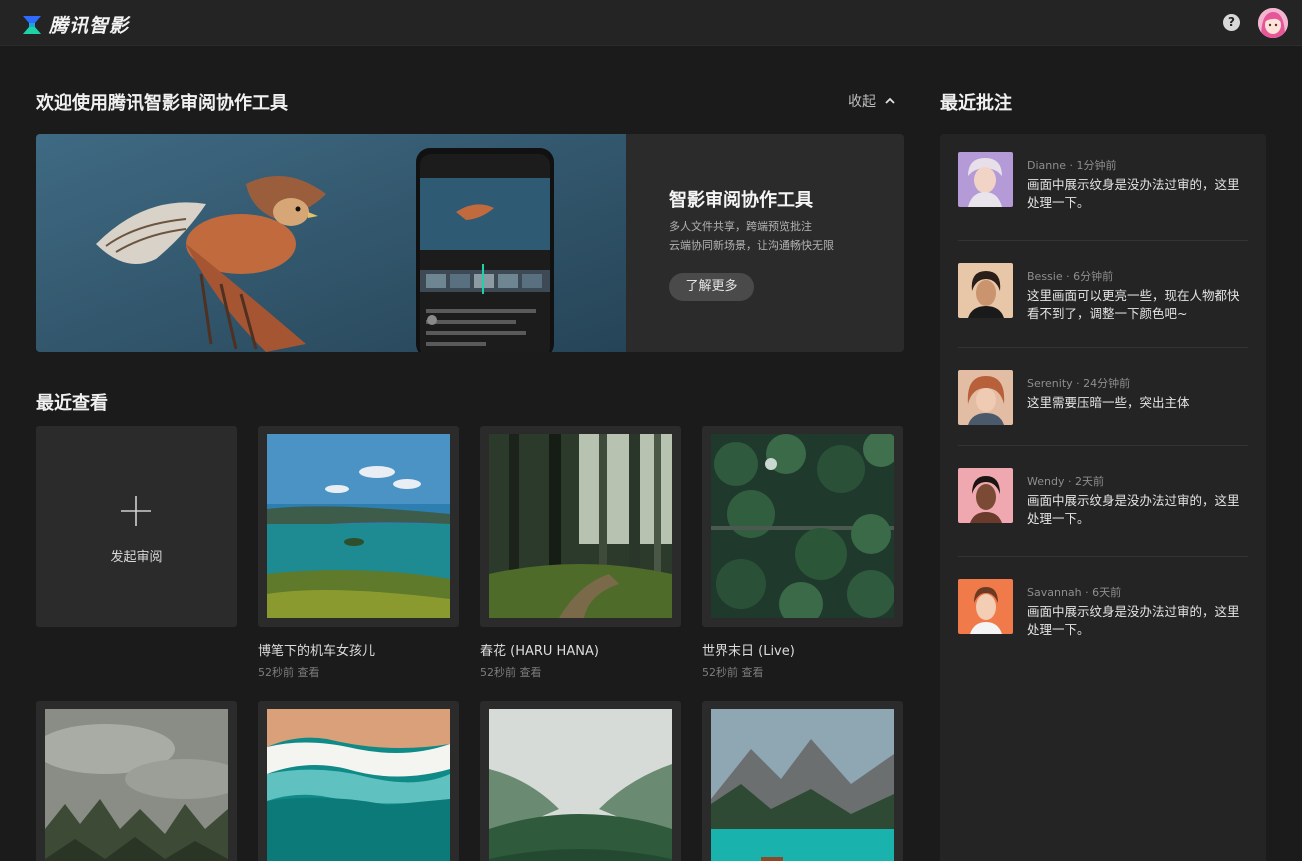  I want to click on banner-image, so click(331, 243).